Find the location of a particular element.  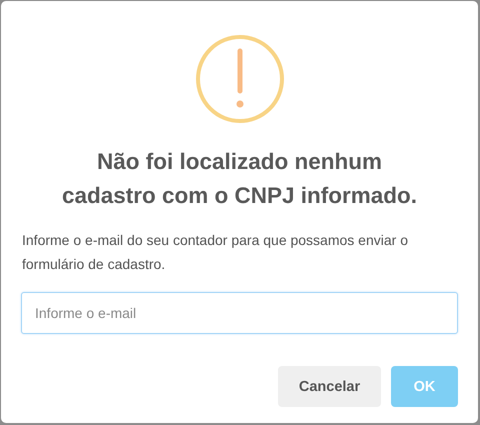

cancel-button: Cancelar is located at coordinates (329, 386).